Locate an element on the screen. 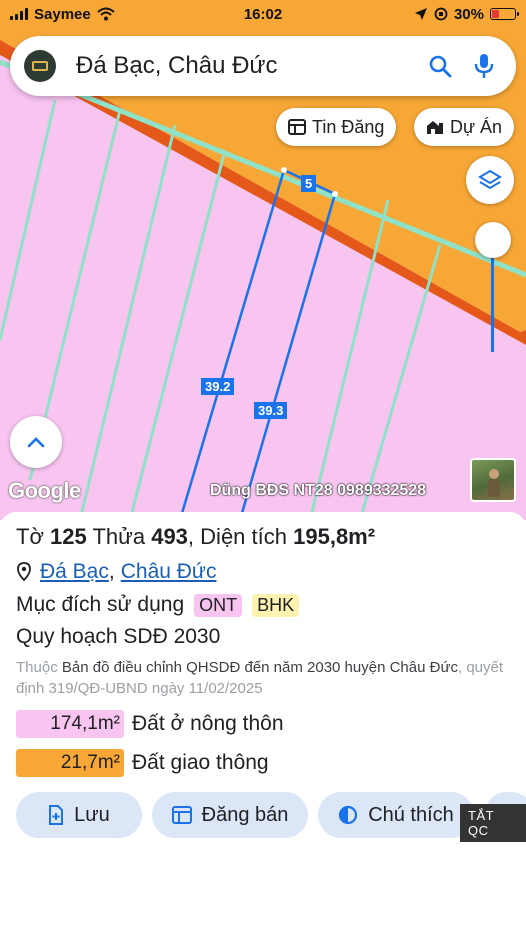 The width and height of the screenshot is (526, 935). listings-button: Tin Đăng is located at coordinates (336, 127).